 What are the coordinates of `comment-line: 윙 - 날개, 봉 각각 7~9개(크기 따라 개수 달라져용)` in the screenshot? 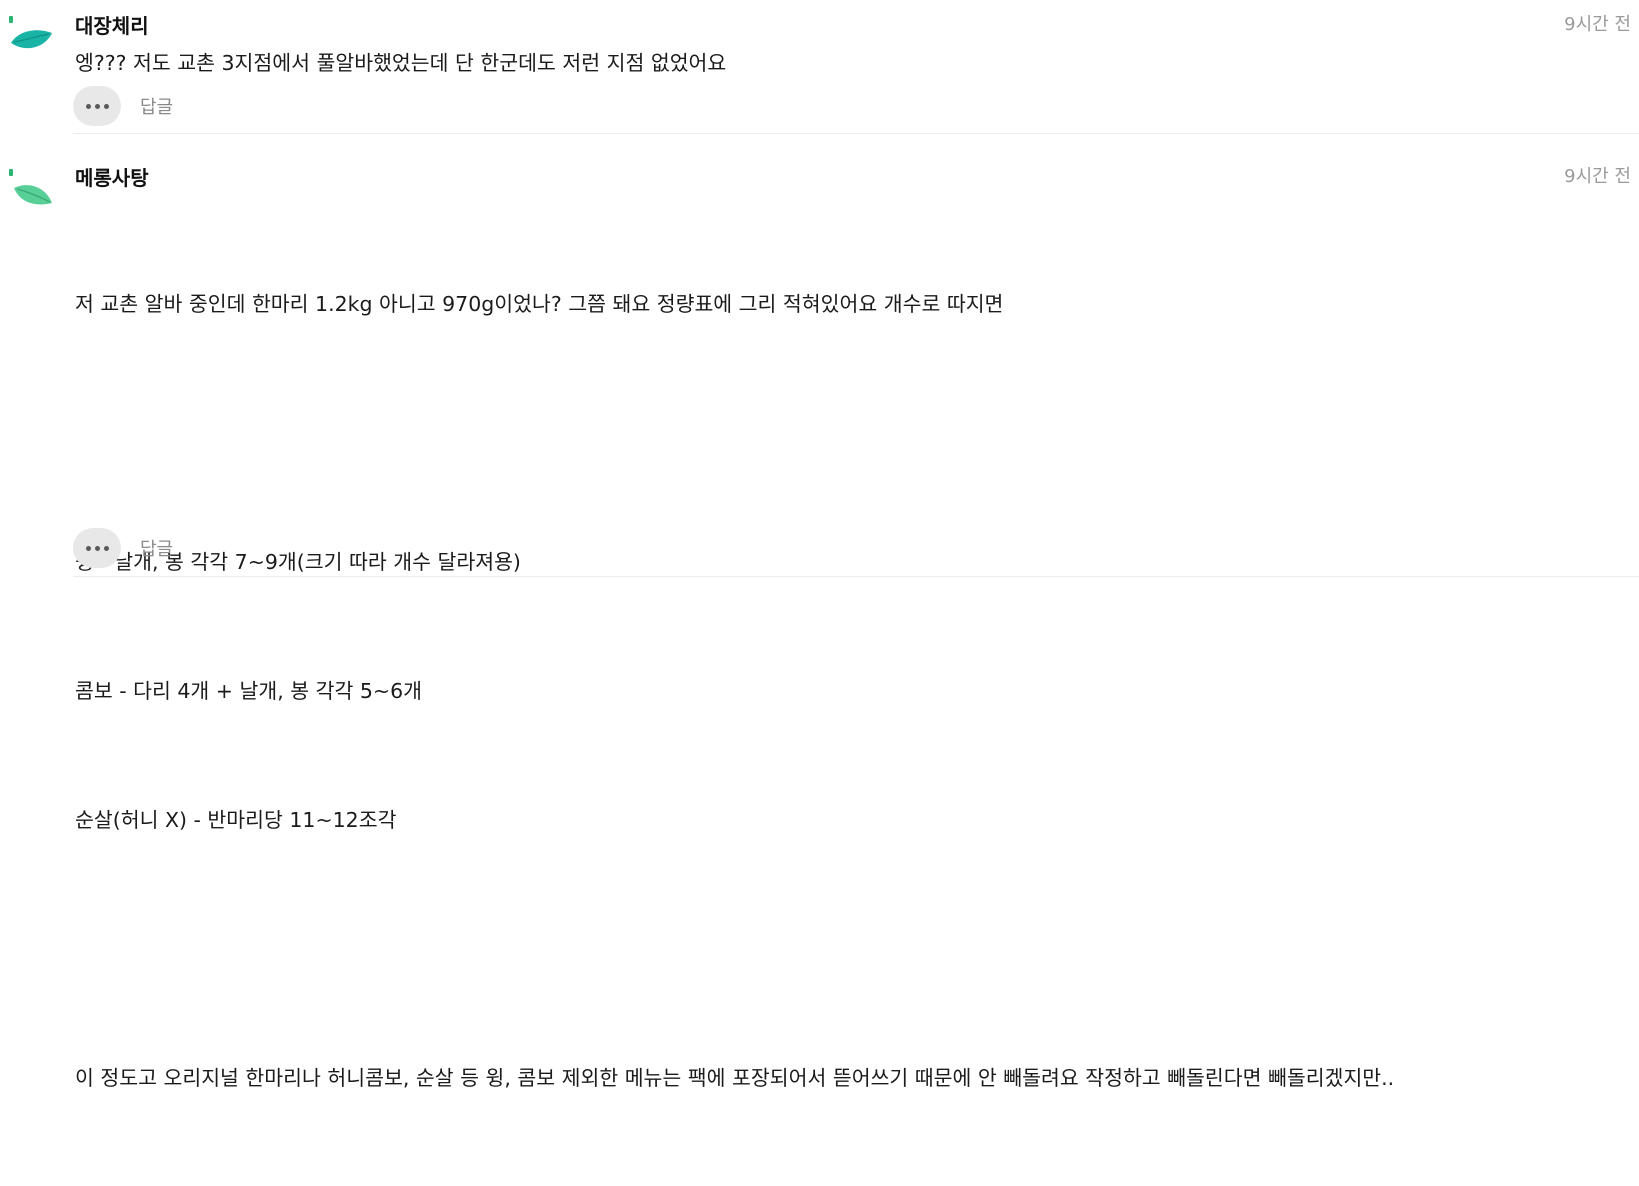 It's located at (298, 562).